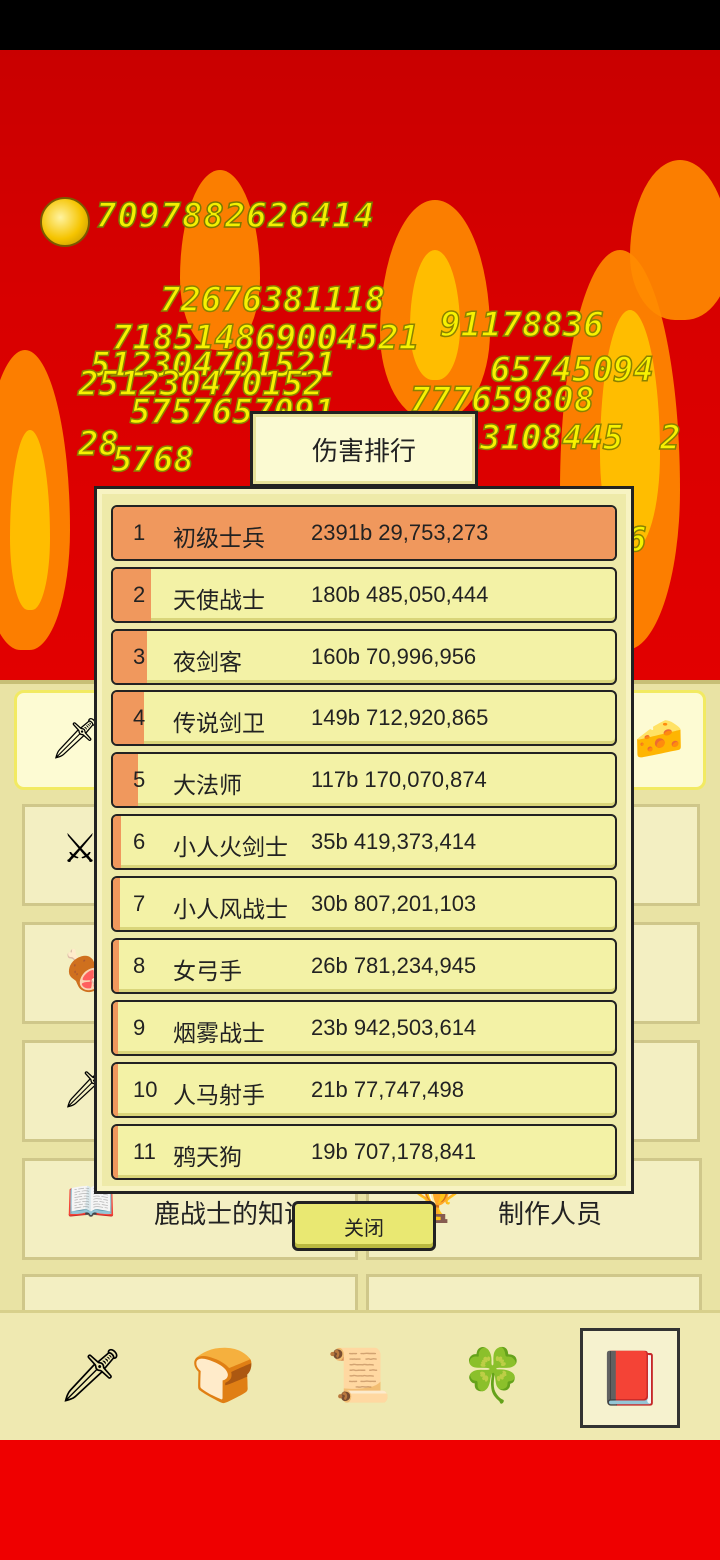 The image size is (720, 1560). What do you see at coordinates (139, 1027) in the screenshot?
I see `rank-number: 9` at bounding box center [139, 1027].